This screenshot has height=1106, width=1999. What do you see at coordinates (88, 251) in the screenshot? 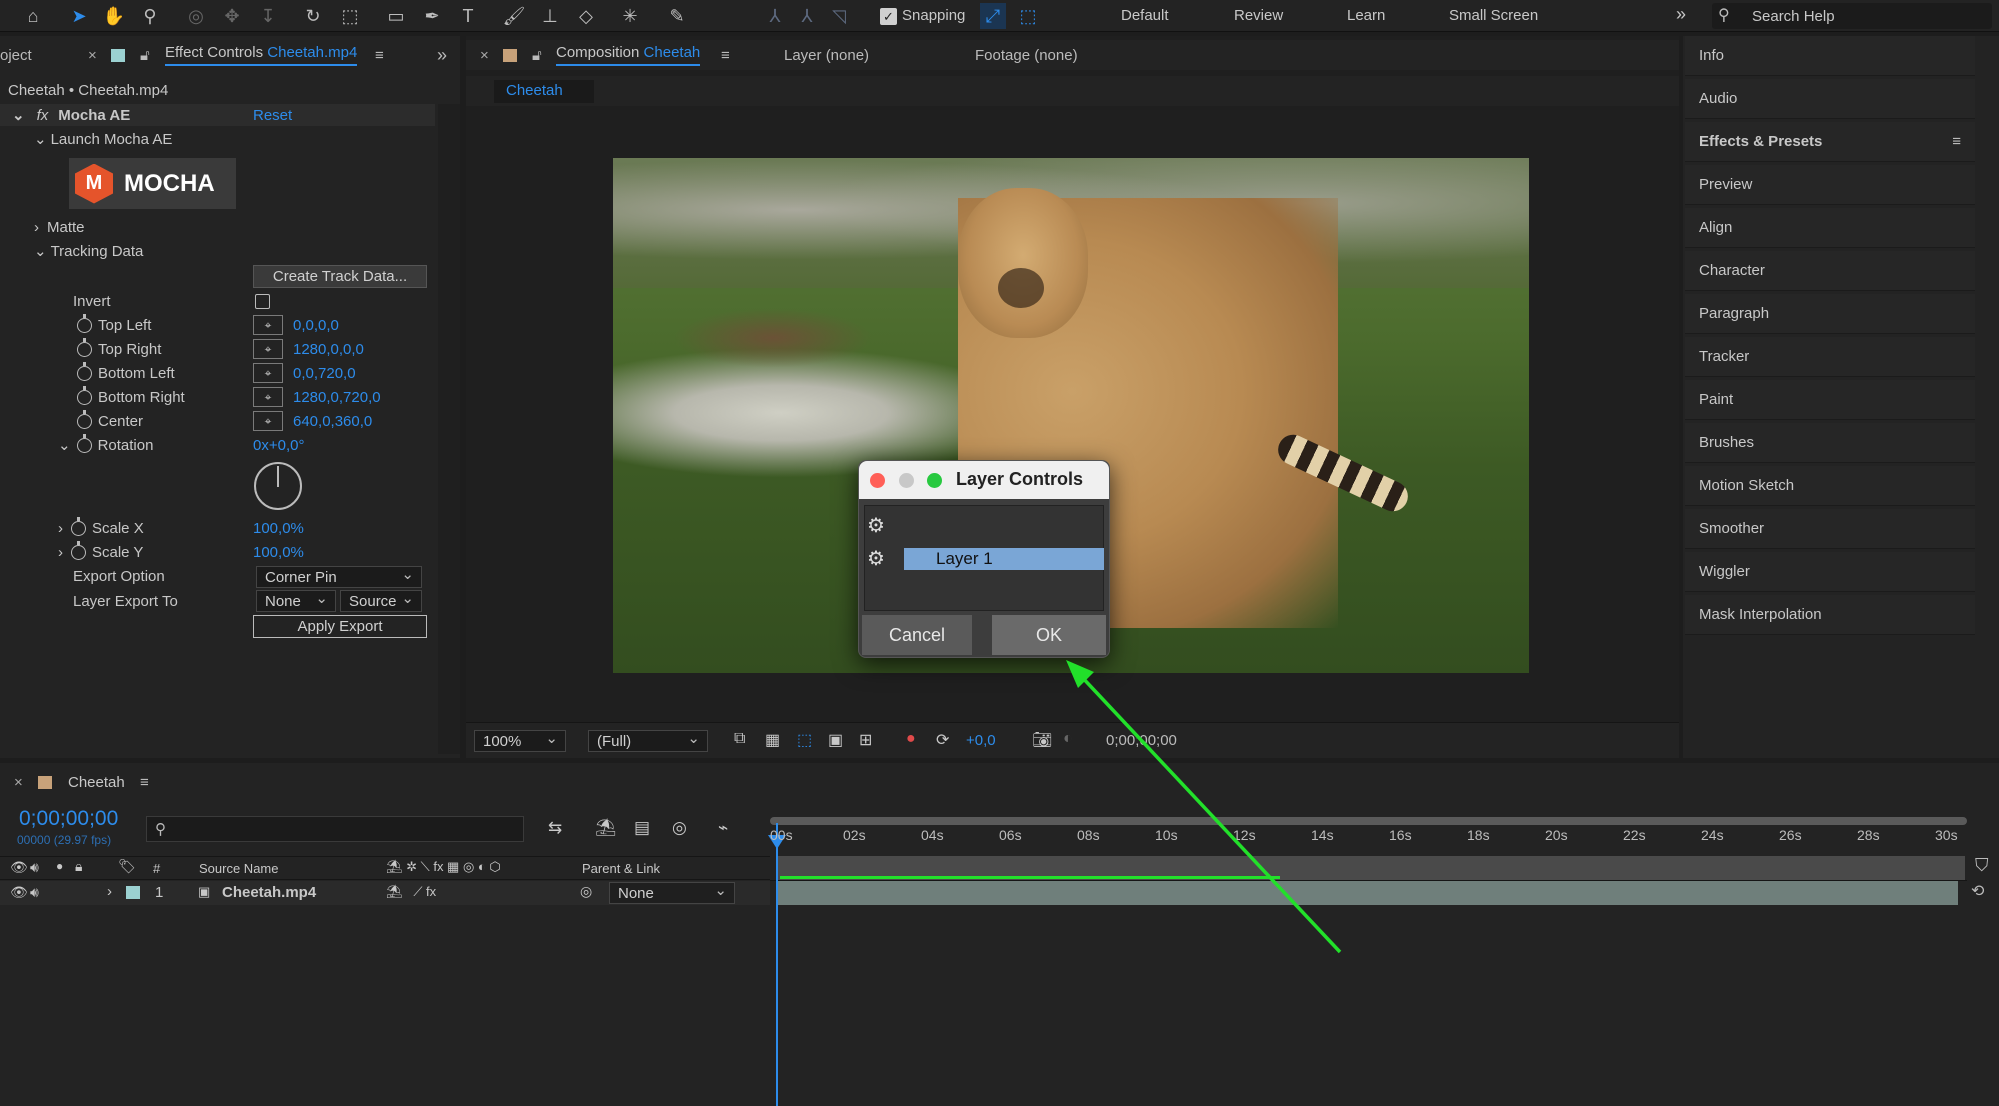
I see `tracking-data-row: ⌄ Tracking Data` at bounding box center [88, 251].